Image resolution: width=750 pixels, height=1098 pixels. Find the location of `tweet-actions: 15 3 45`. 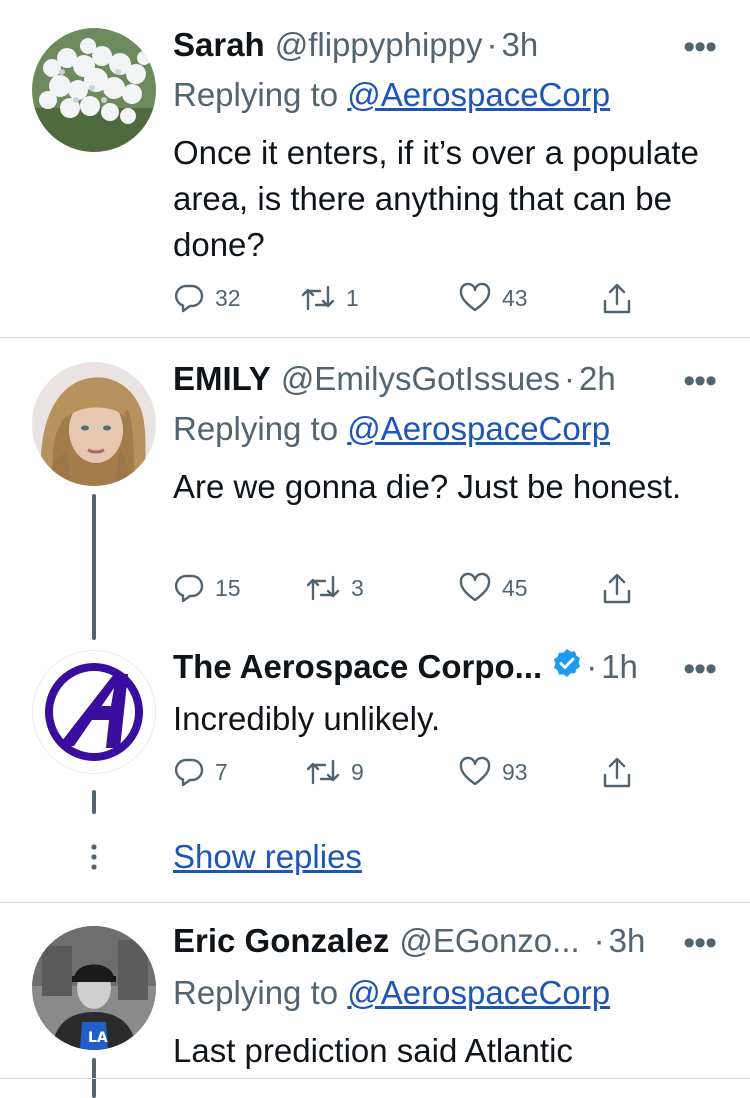

tweet-actions: 15 3 45 is located at coordinates (408, 592).